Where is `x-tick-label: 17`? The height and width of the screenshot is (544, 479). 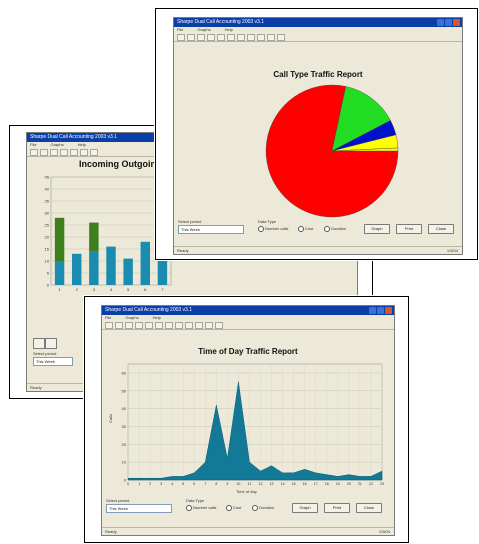 x-tick-label: 17 is located at coordinates (316, 484).